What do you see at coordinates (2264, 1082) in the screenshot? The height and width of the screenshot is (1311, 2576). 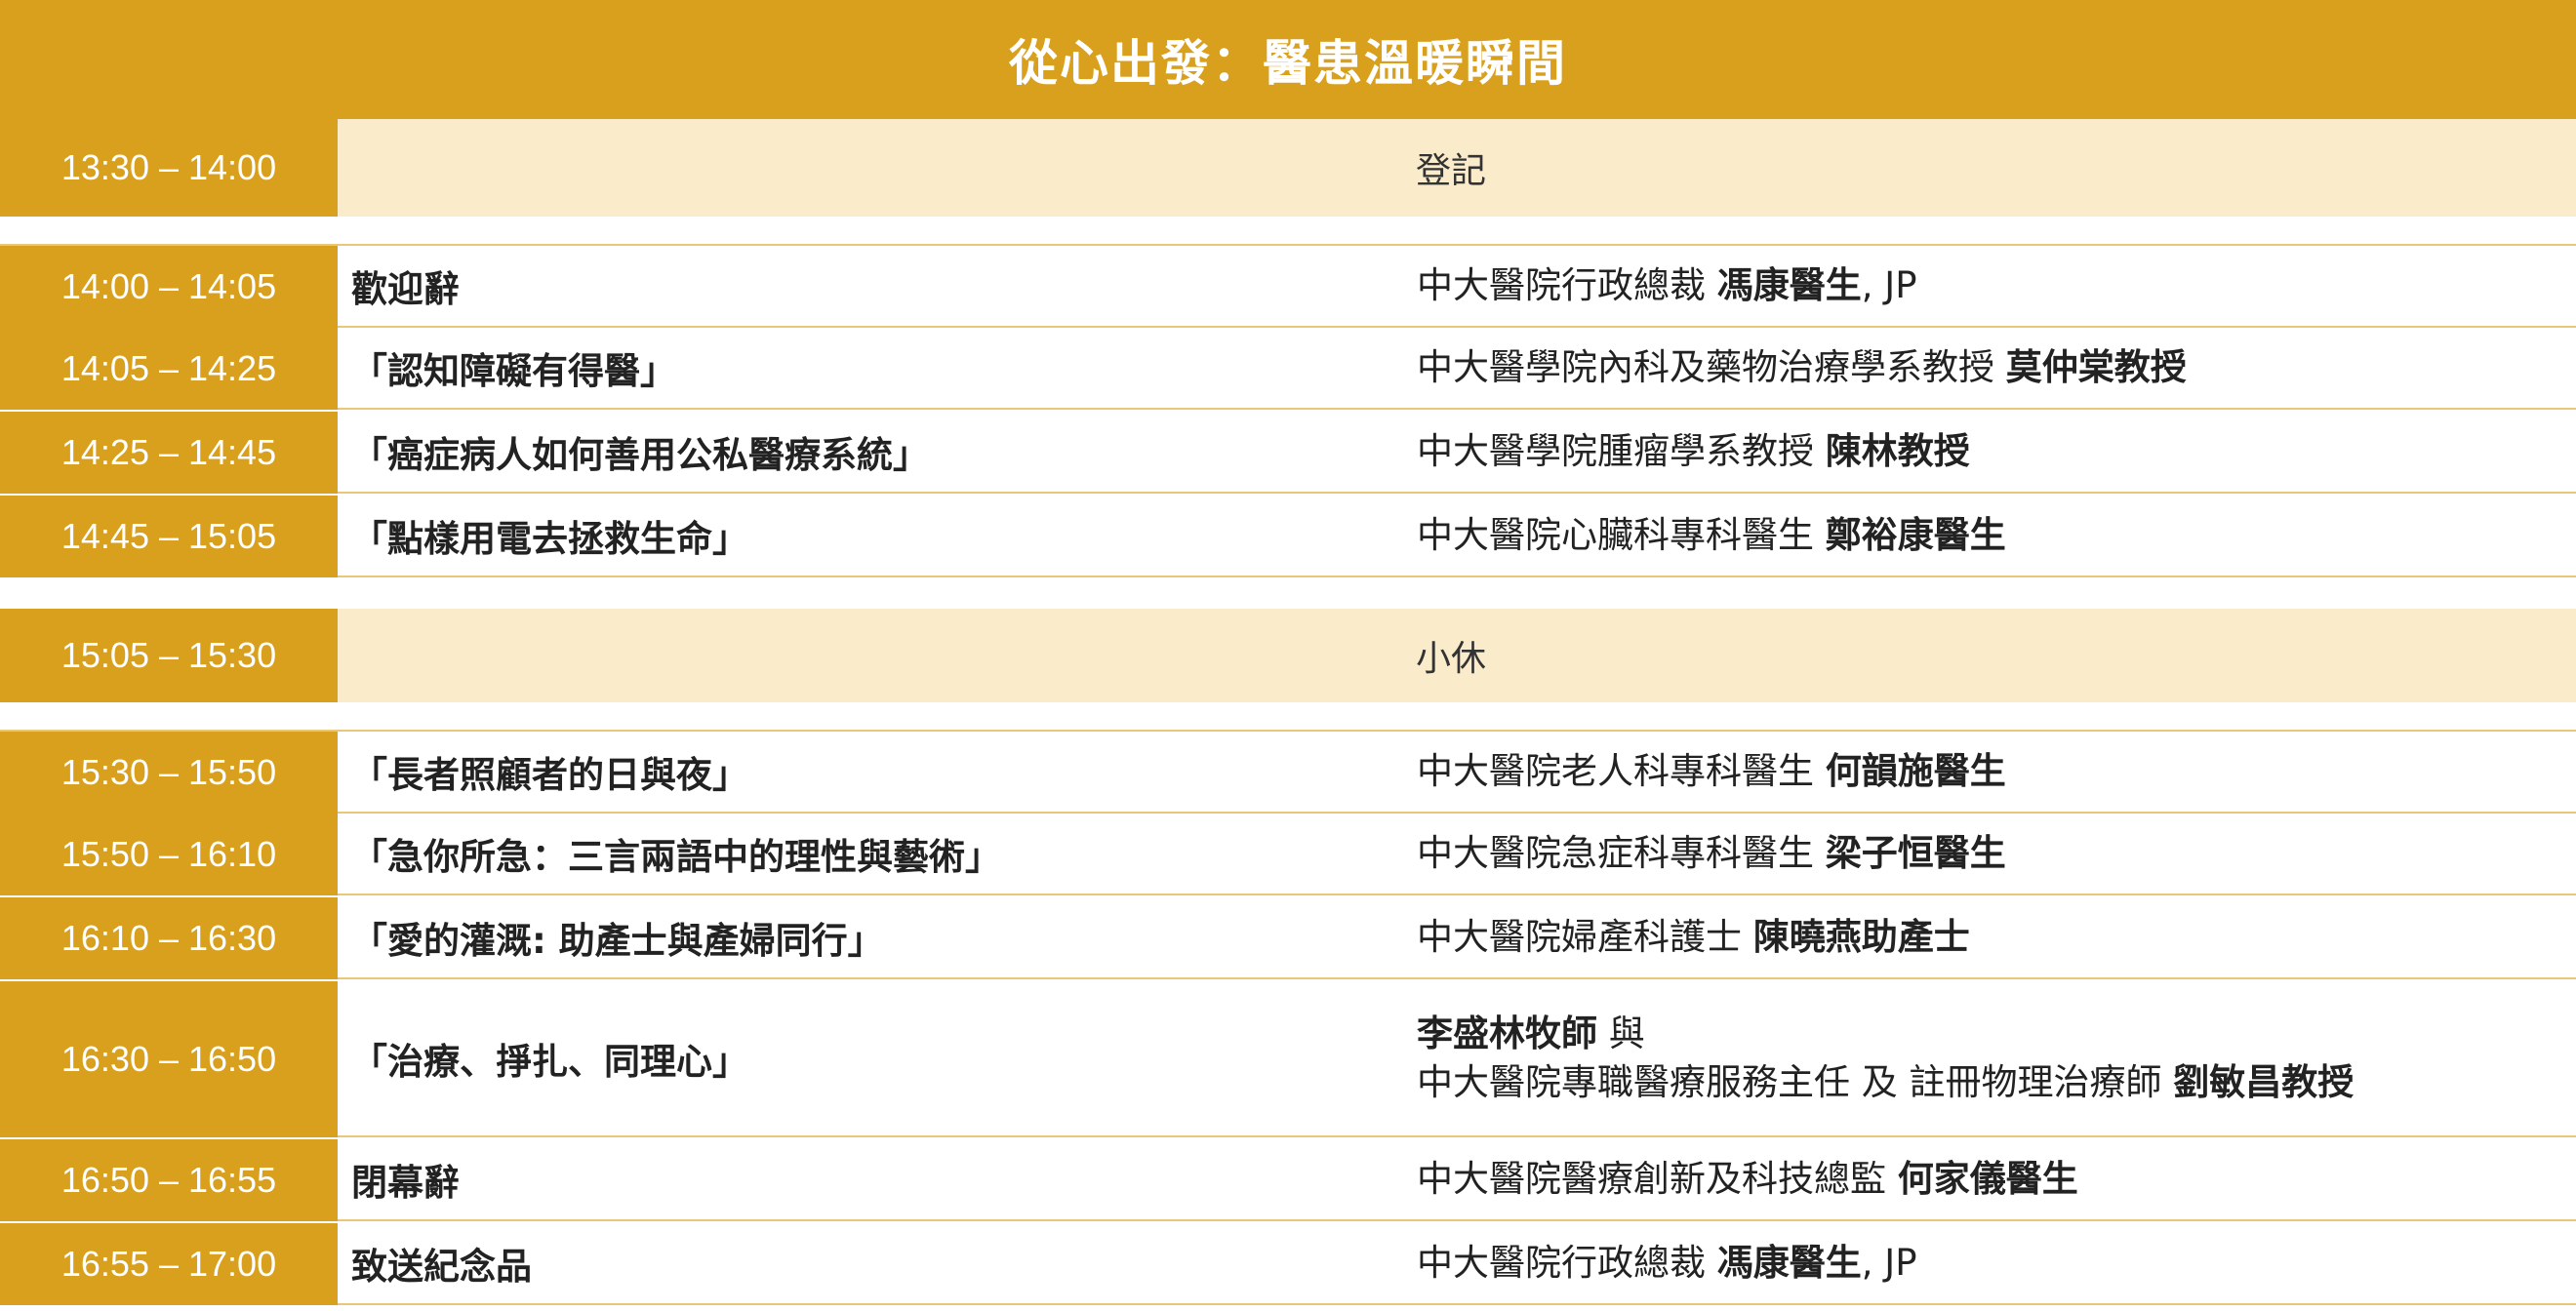 I see `speaker-name: 劉敏昌教授` at bounding box center [2264, 1082].